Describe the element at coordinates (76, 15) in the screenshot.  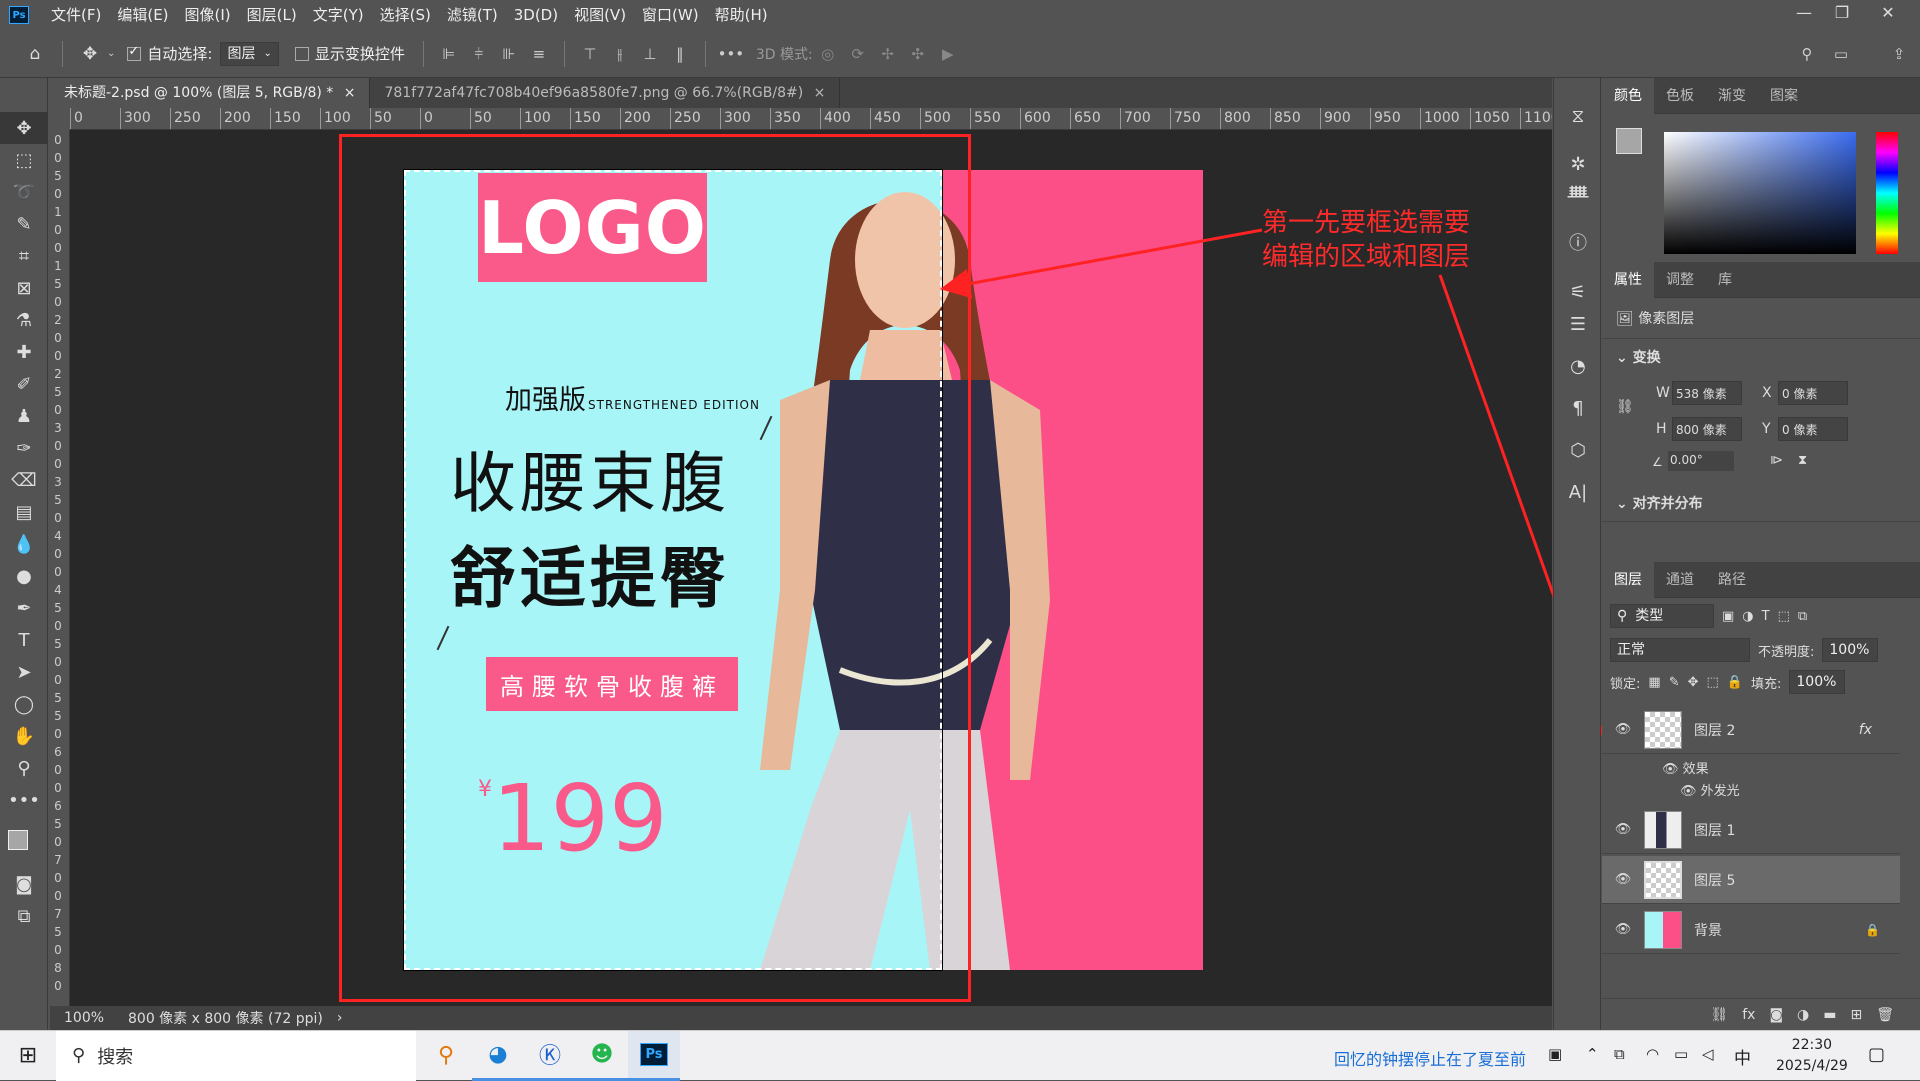
I see `menu-file: 文件(F)` at that location.